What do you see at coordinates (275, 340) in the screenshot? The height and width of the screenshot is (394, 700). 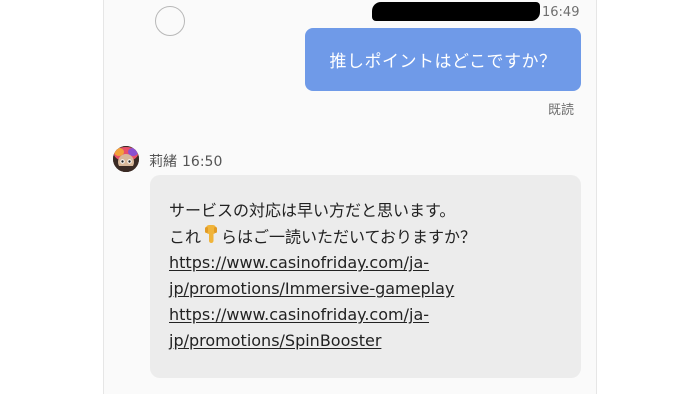 I see `promotion-link-2-cont: jp/promotions/SpinBooster` at bounding box center [275, 340].